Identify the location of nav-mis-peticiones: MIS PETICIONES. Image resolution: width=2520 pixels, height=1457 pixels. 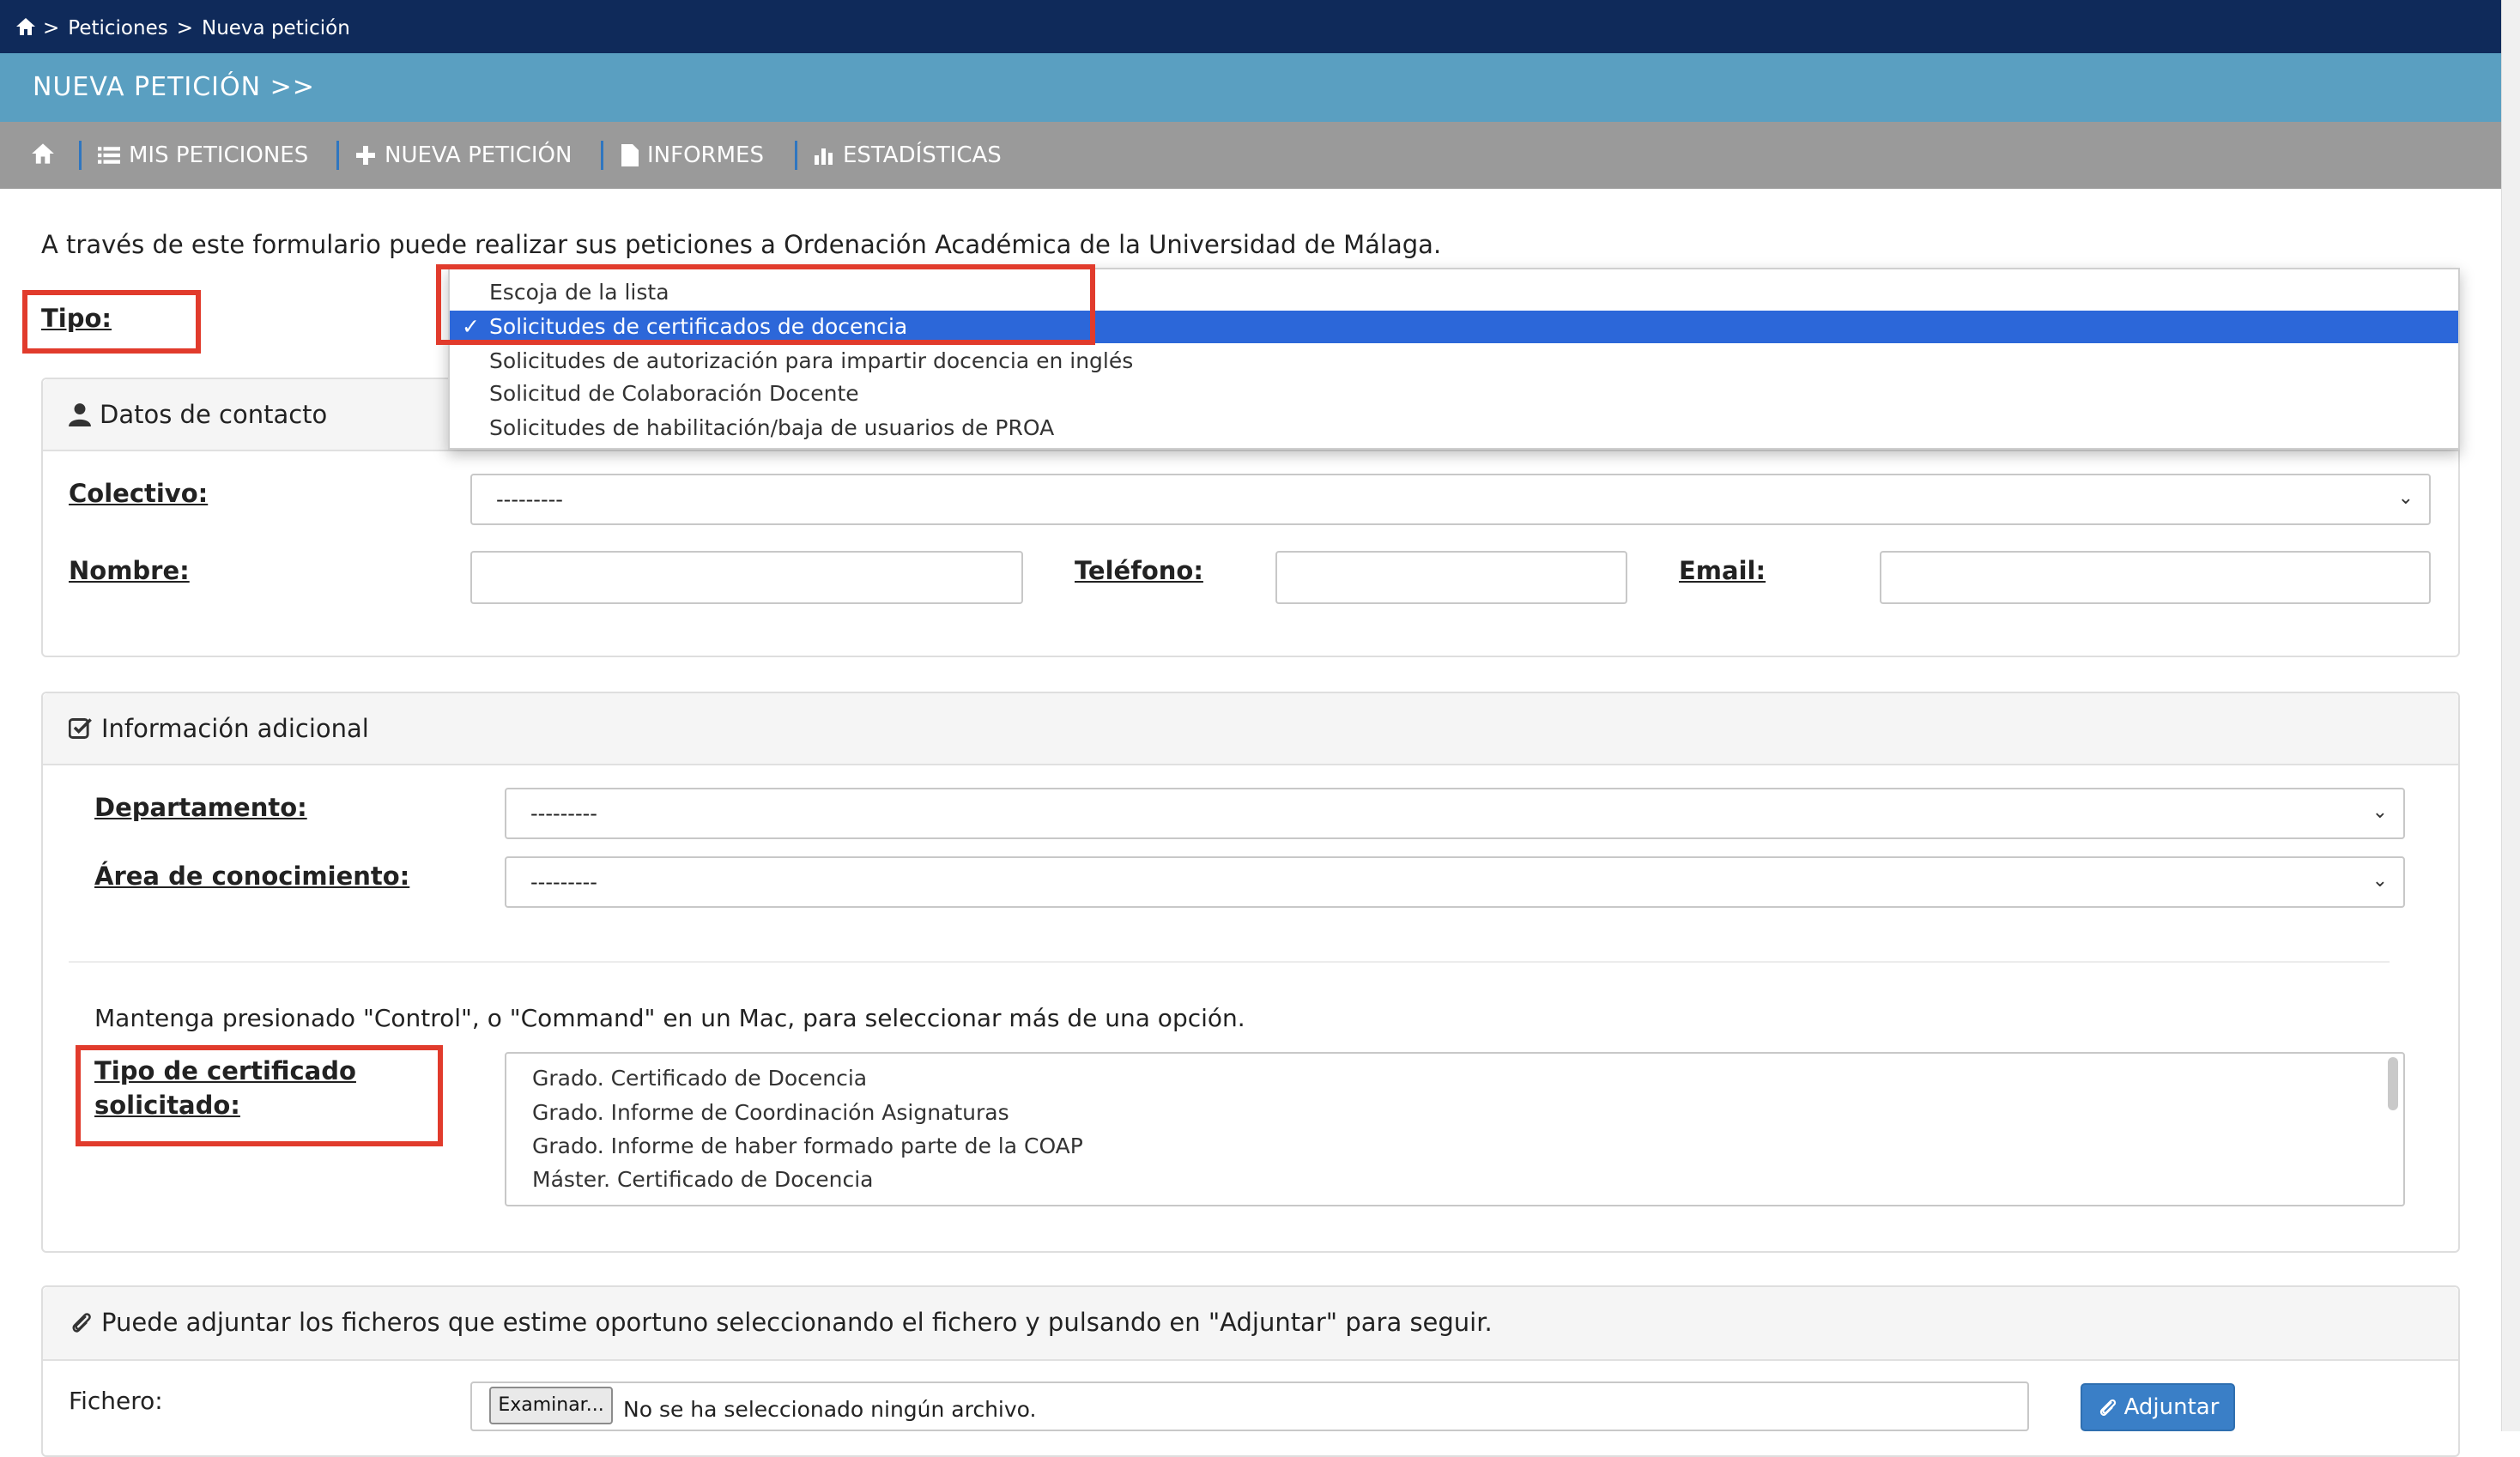
(203, 155).